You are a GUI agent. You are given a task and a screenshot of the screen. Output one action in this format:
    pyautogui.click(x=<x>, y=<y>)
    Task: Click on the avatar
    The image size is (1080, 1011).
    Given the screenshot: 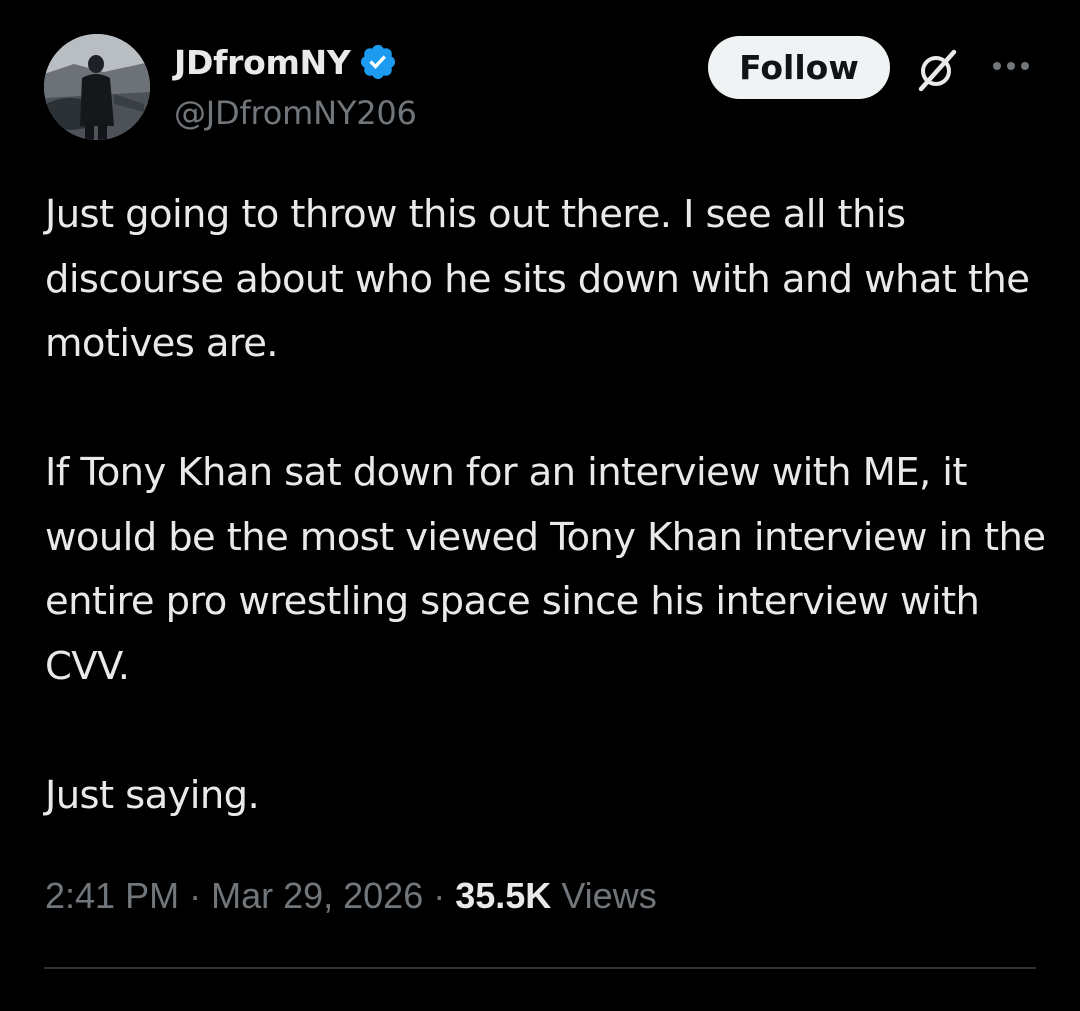 What is the action you would take?
    pyautogui.click(x=97, y=87)
    